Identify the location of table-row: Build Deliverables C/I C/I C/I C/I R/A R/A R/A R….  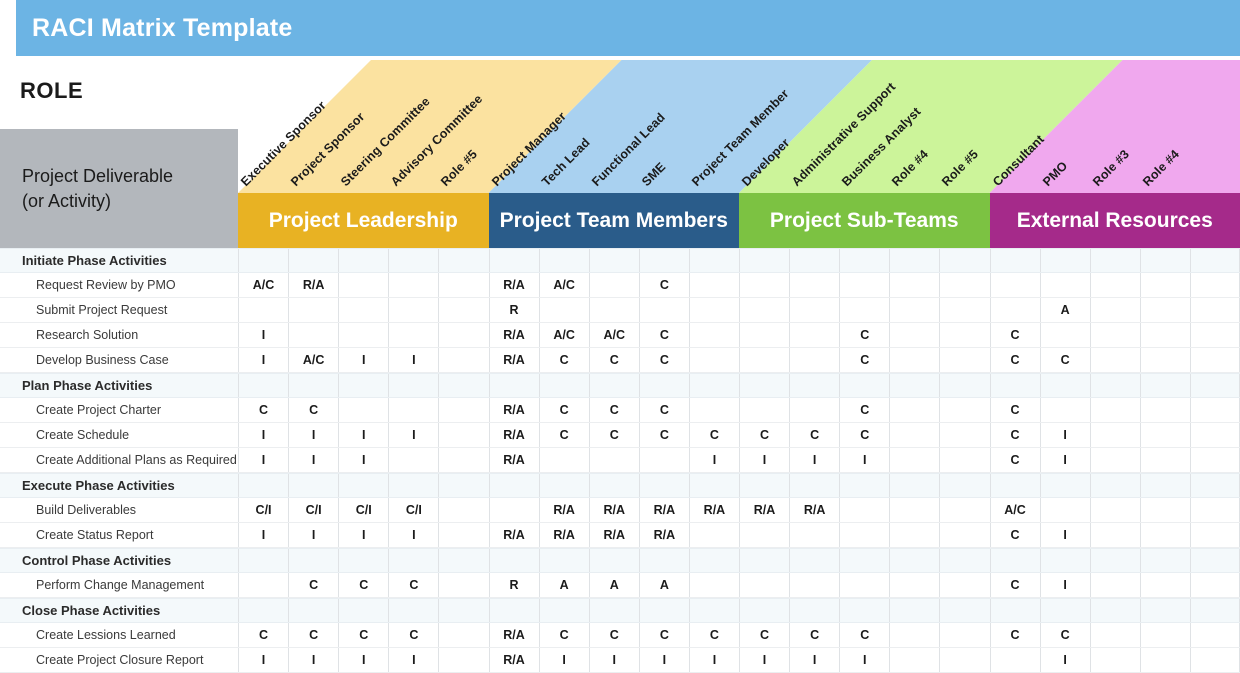
(620, 510).